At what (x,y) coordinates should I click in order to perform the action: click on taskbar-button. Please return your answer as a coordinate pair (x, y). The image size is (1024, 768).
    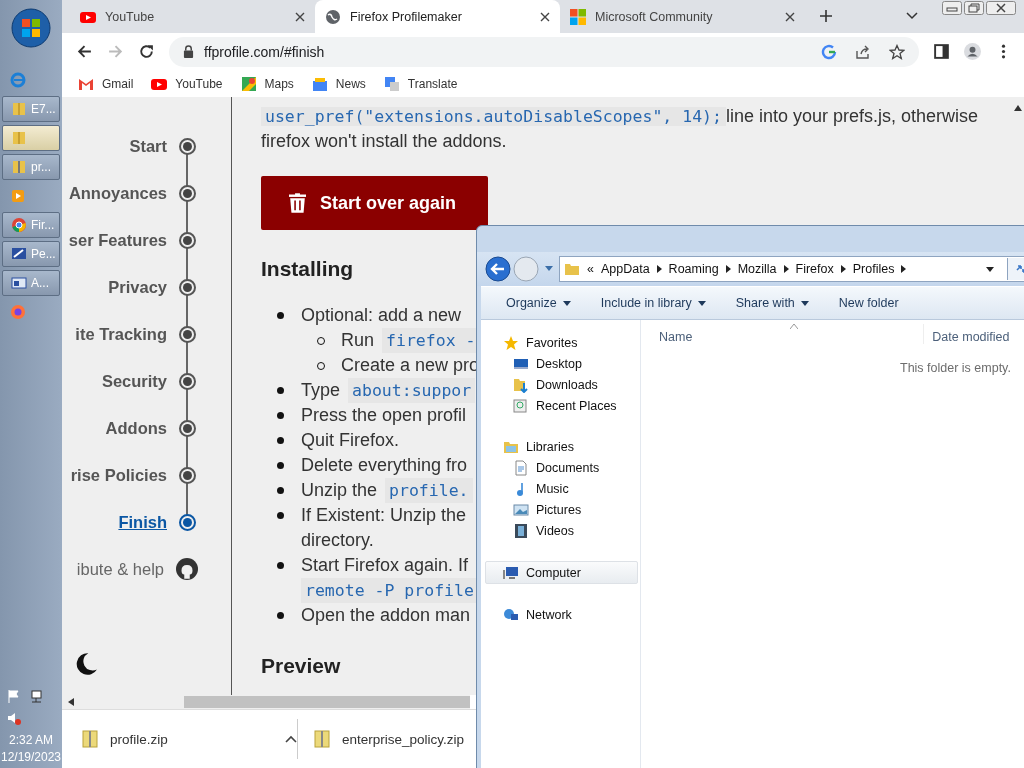
    Looking at the image, I should click on (31, 138).